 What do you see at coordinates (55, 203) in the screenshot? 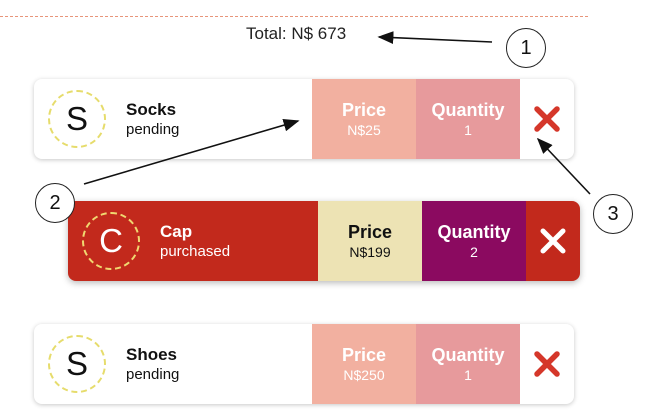
I see `callout-2: 2` at bounding box center [55, 203].